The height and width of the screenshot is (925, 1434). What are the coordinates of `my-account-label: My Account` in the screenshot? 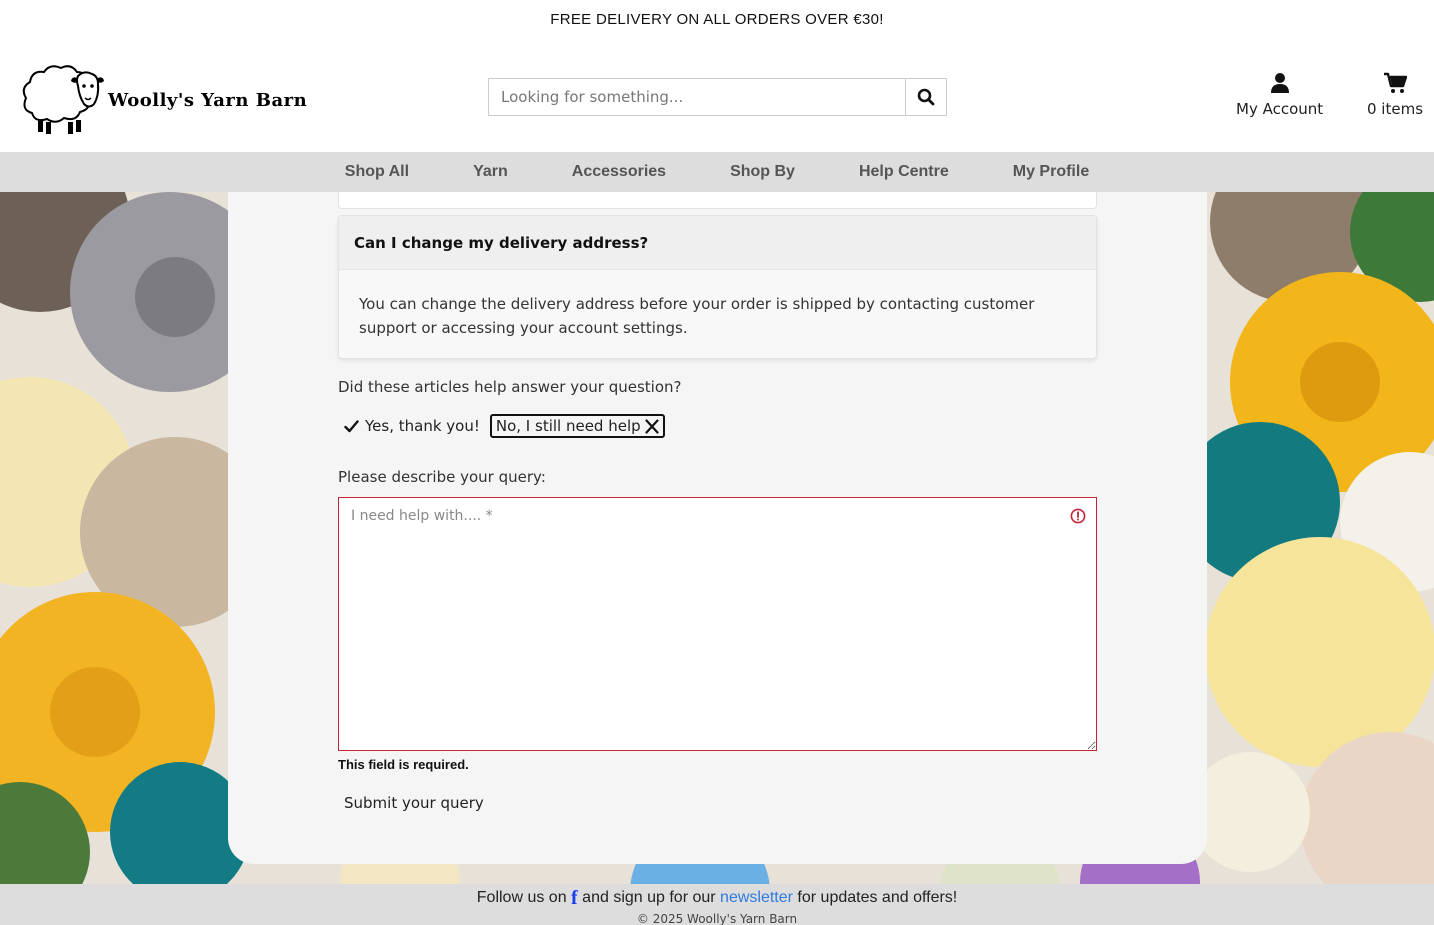 It's located at (1280, 109).